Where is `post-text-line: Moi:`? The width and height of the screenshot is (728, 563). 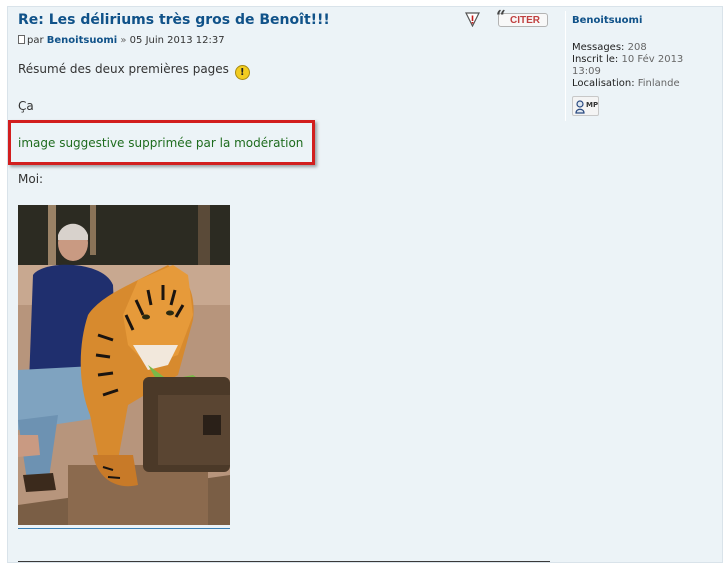
post-text-line: Moi: is located at coordinates (31, 179).